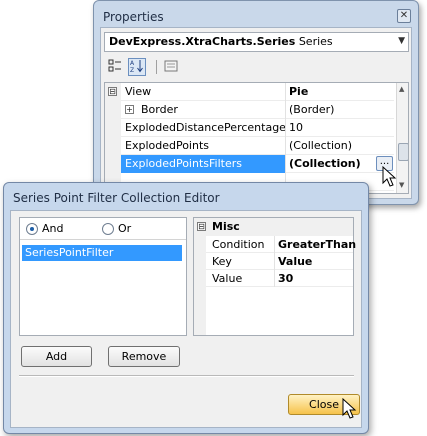 The width and height of the screenshot is (427, 436). What do you see at coordinates (285, 278) in the screenshot?
I see `property-value: 30` at bounding box center [285, 278].